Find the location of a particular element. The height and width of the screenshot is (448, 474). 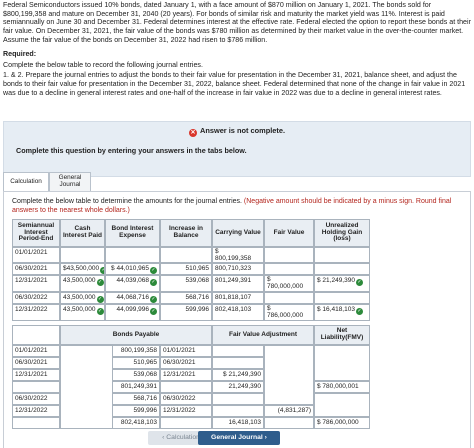

answer-status: ✕ Answer is not complete. is located at coordinates (237, 131).